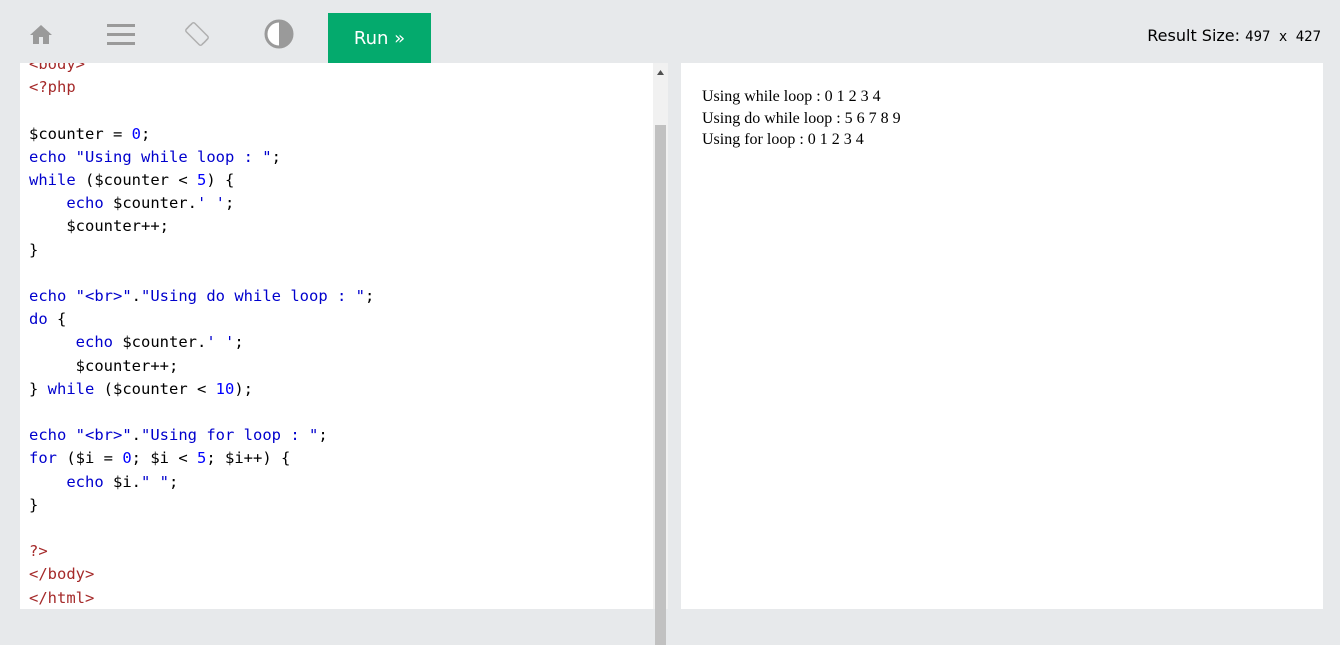 The width and height of the screenshot is (1340, 645). Describe the element at coordinates (52, 87) in the screenshot. I see `code-line: <?php` at that location.